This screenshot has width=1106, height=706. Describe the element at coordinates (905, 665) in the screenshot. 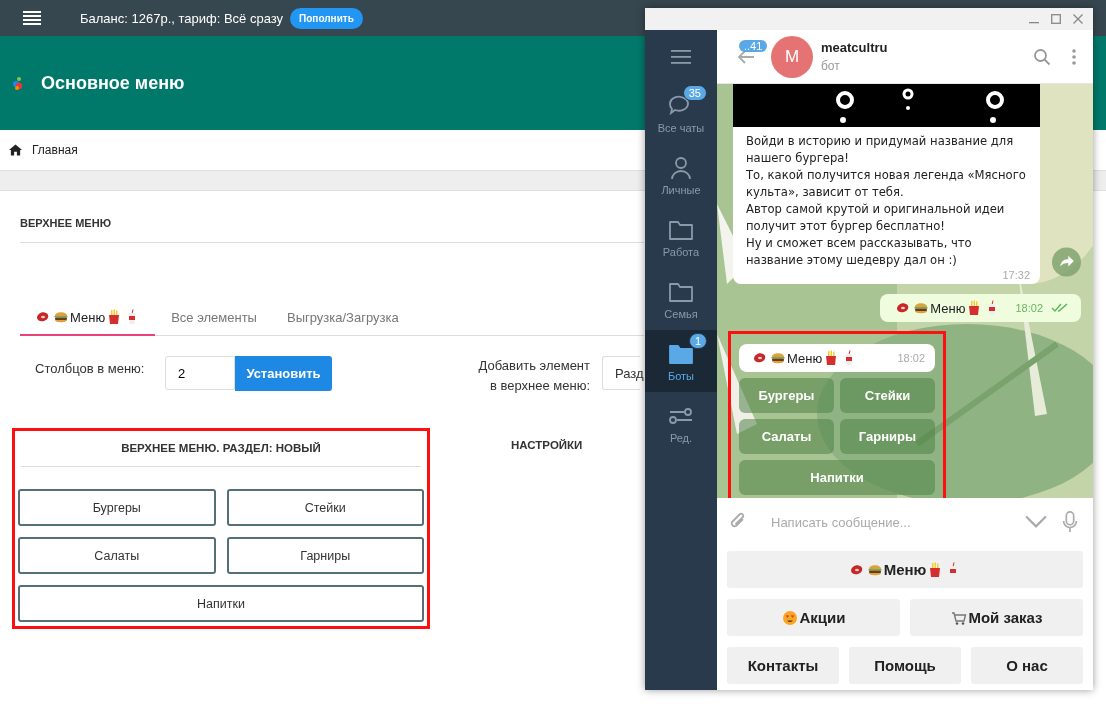

I see `keyboard-button: Помощь` at that location.